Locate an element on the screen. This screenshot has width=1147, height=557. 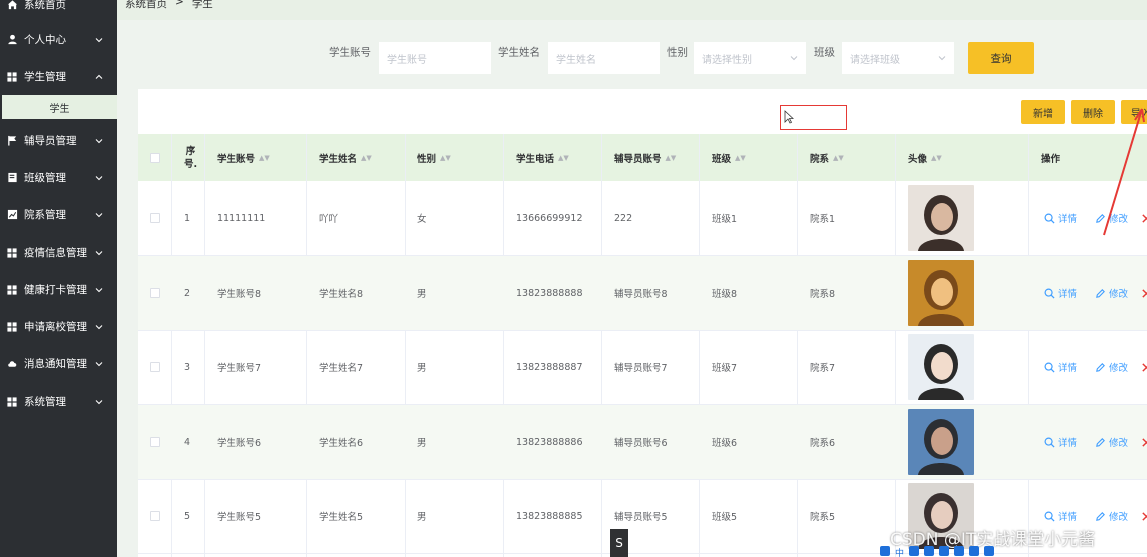
add-button: 新增 is located at coordinates (1043, 112).